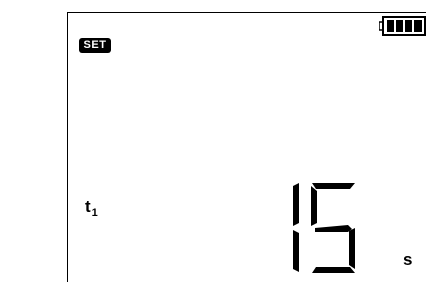 Image resolution: width=426 pixels, height=282 pixels. What do you see at coordinates (95, 45) in the screenshot?
I see `set-indicator: SET` at bounding box center [95, 45].